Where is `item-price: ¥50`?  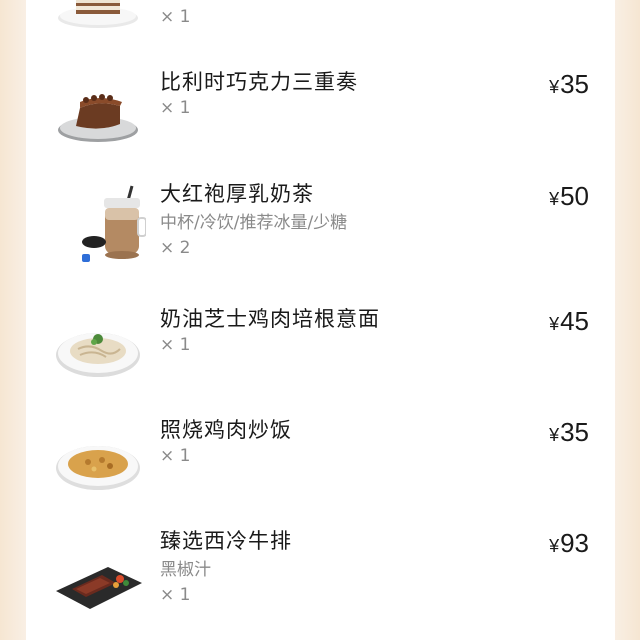 item-price: ¥50 is located at coordinates (569, 196).